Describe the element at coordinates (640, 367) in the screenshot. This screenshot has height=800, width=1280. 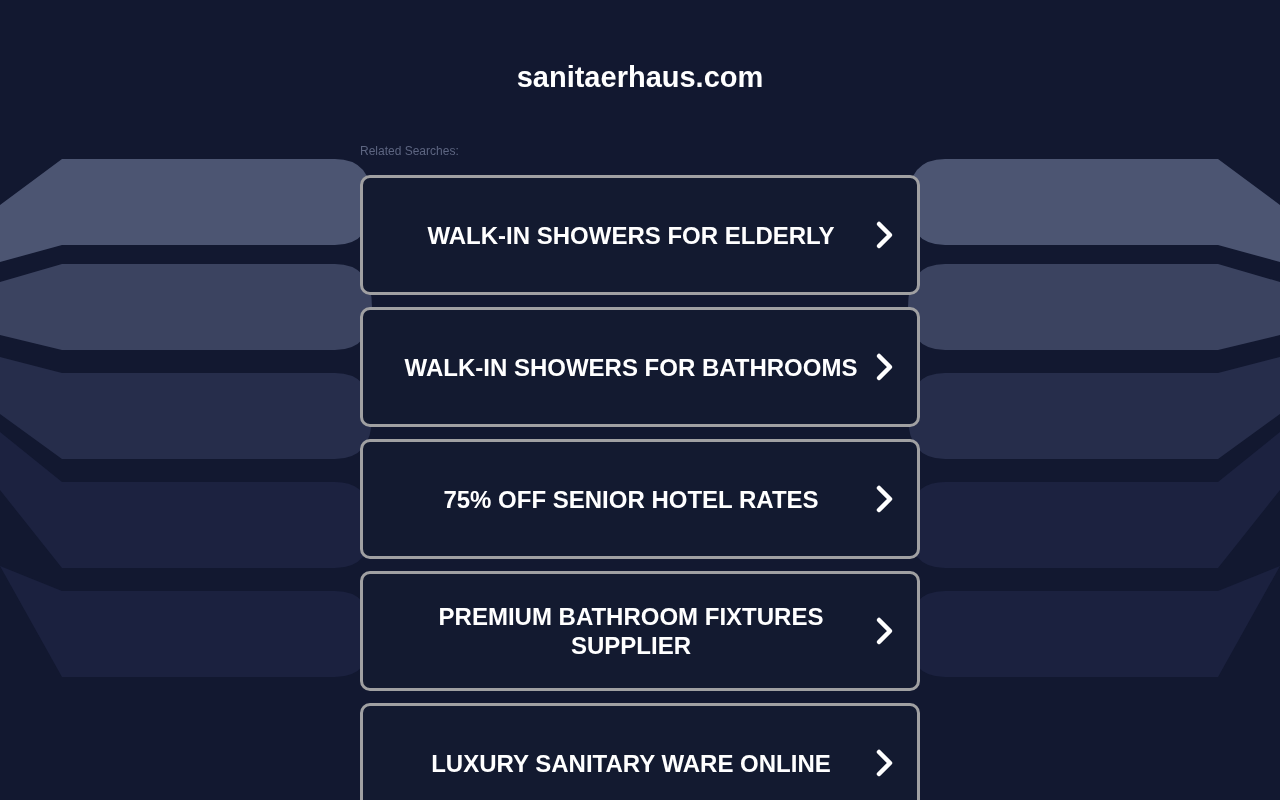
I see `related-search-link: WALK-IN SHOWERS FOR BATHROOMS` at that location.